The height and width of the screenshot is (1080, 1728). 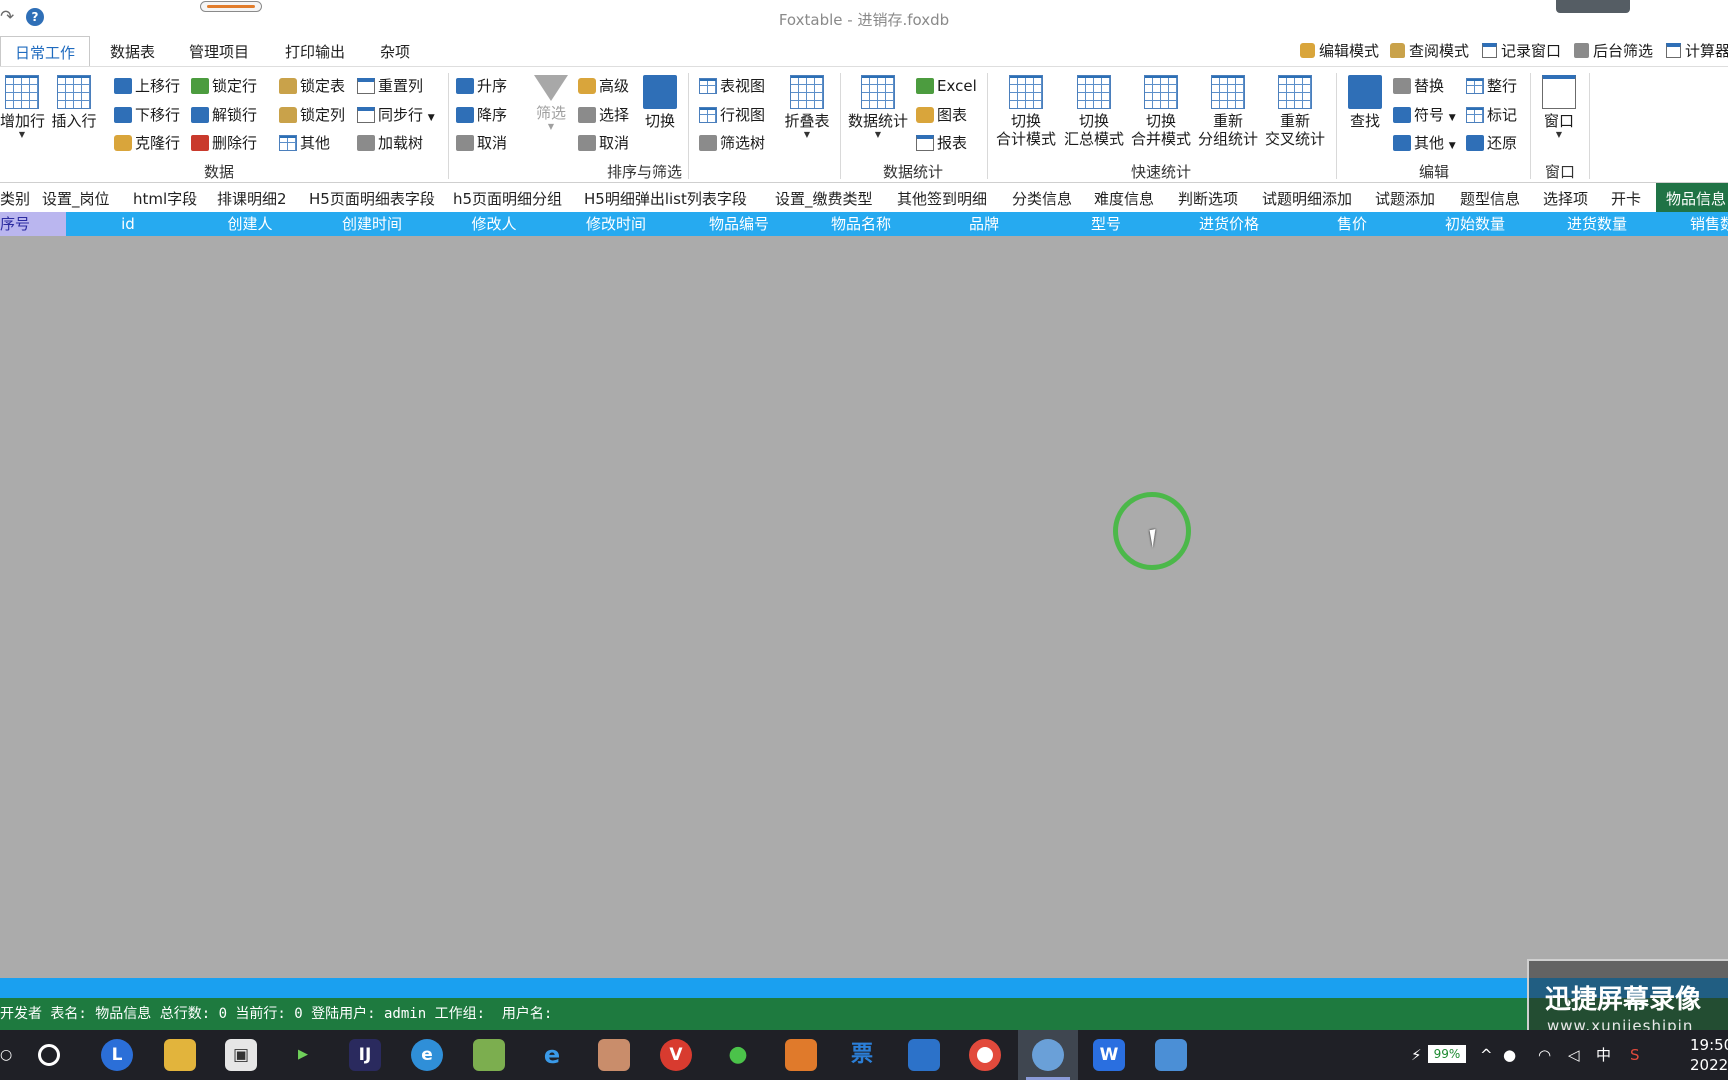 What do you see at coordinates (1697, 50) in the screenshot?
I see `calculator-button: 计算器` at bounding box center [1697, 50].